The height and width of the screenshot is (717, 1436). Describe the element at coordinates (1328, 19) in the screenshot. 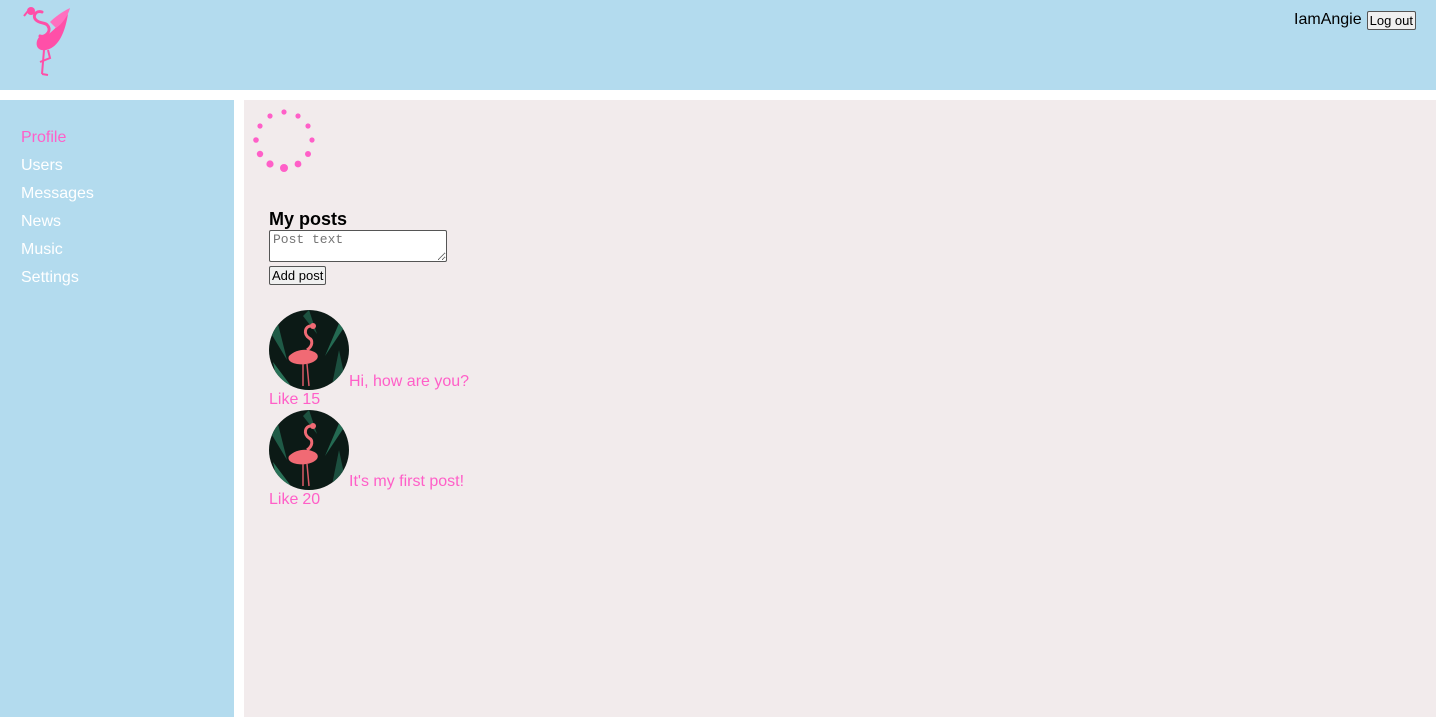

I see `username-label: IamAngie` at that location.